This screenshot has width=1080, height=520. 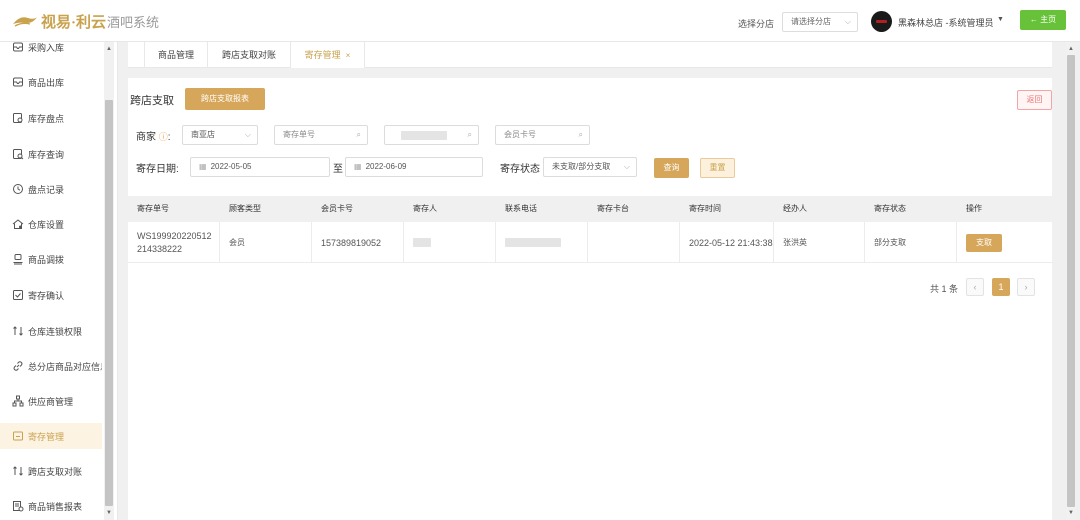 I want to click on tab-goods-management: 商品管理, so click(x=176, y=55).